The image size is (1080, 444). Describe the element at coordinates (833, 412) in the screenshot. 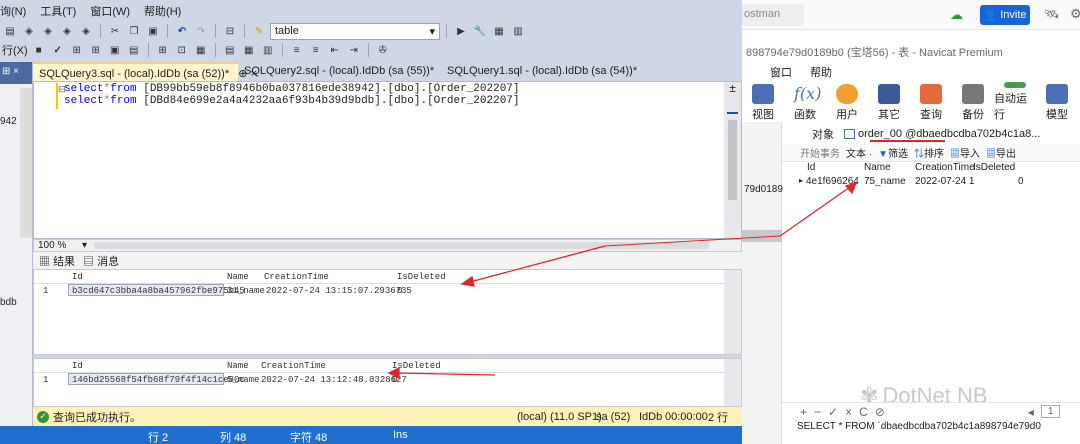

I see `apply-button: ✓` at that location.